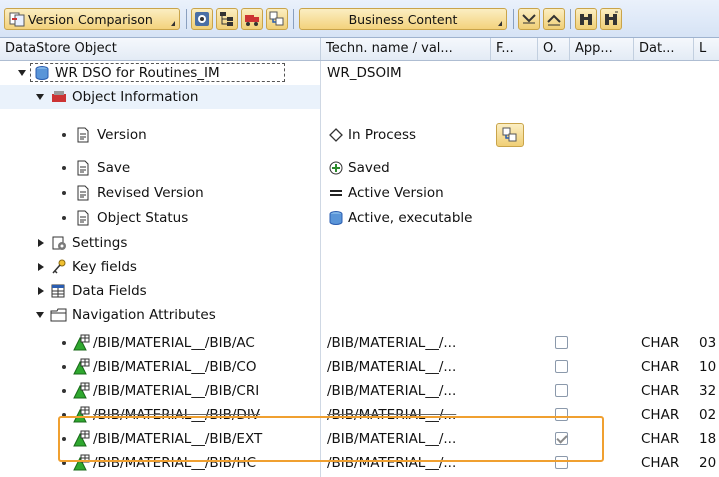  What do you see at coordinates (331, 439) in the screenshot?
I see `highlight-frame` at bounding box center [331, 439].